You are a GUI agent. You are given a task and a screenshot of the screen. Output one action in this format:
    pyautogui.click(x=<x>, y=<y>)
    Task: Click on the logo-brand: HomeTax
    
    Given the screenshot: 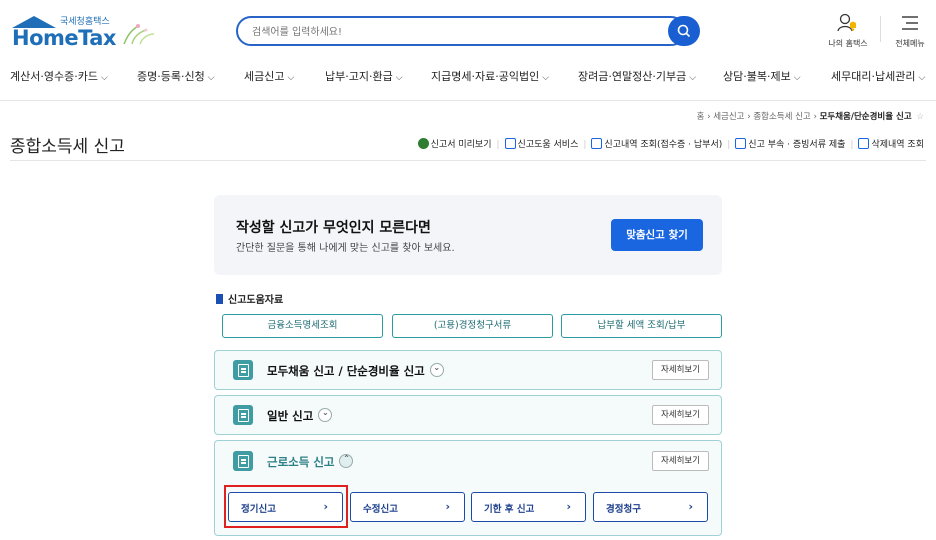 What is the action you would take?
    pyautogui.click(x=64, y=38)
    